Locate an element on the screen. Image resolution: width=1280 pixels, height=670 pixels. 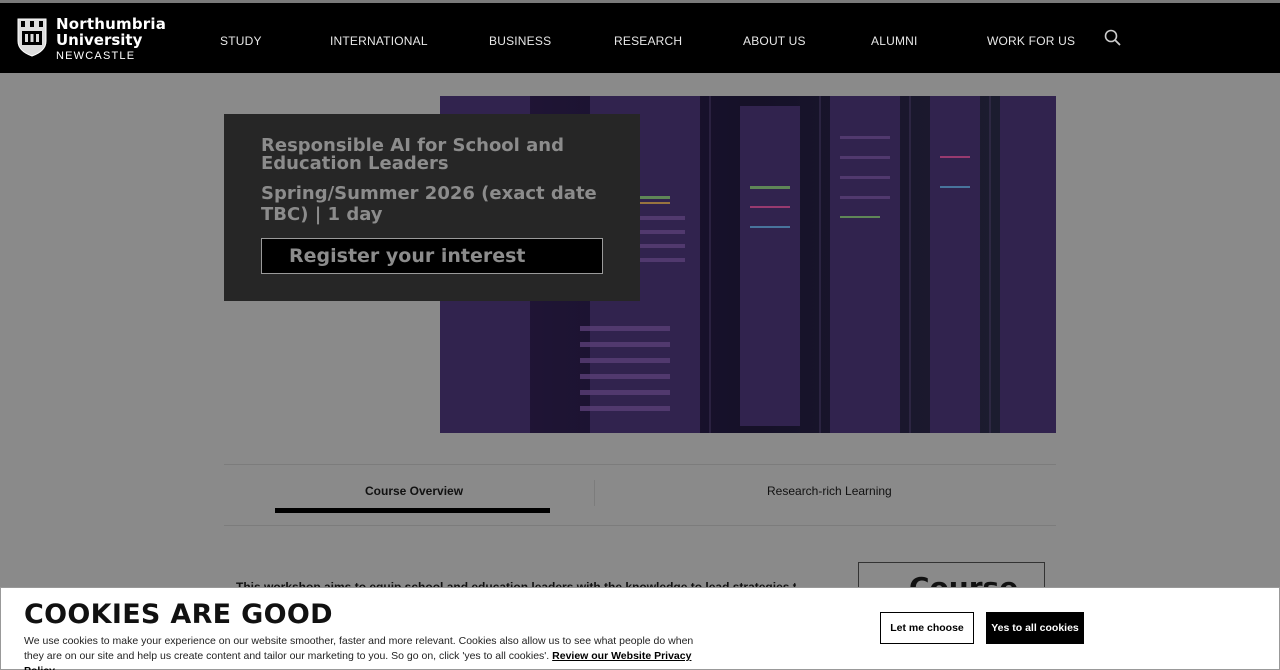
tabs-top-border is located at coordinates (640, 464).